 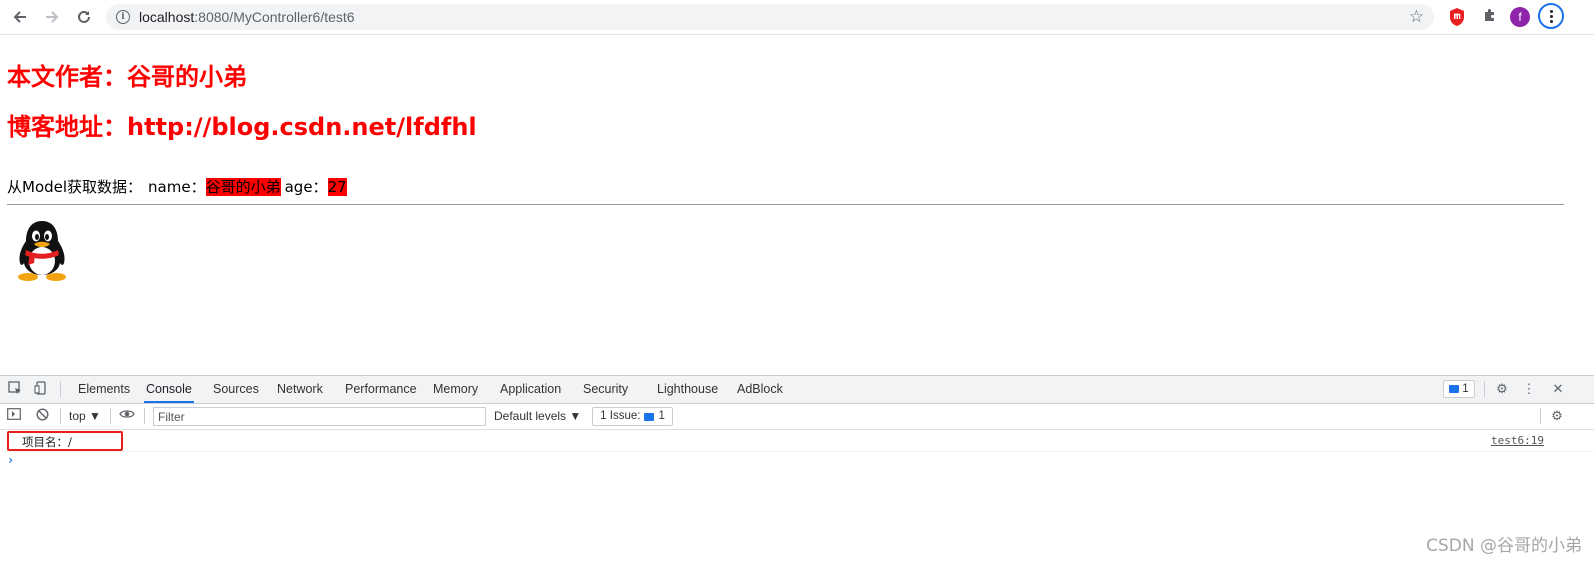 What do you see at coordinates (1457, 17) in the screenshot?
I see `adblock-extension-icon` at bounding box center [1457, 17].